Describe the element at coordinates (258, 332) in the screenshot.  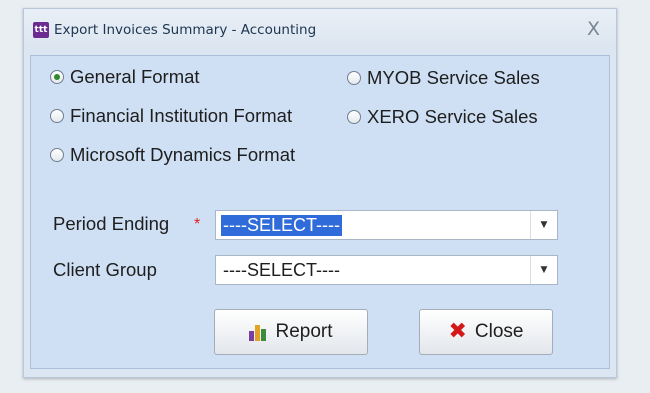
I see `report-chart-icon` at that location.